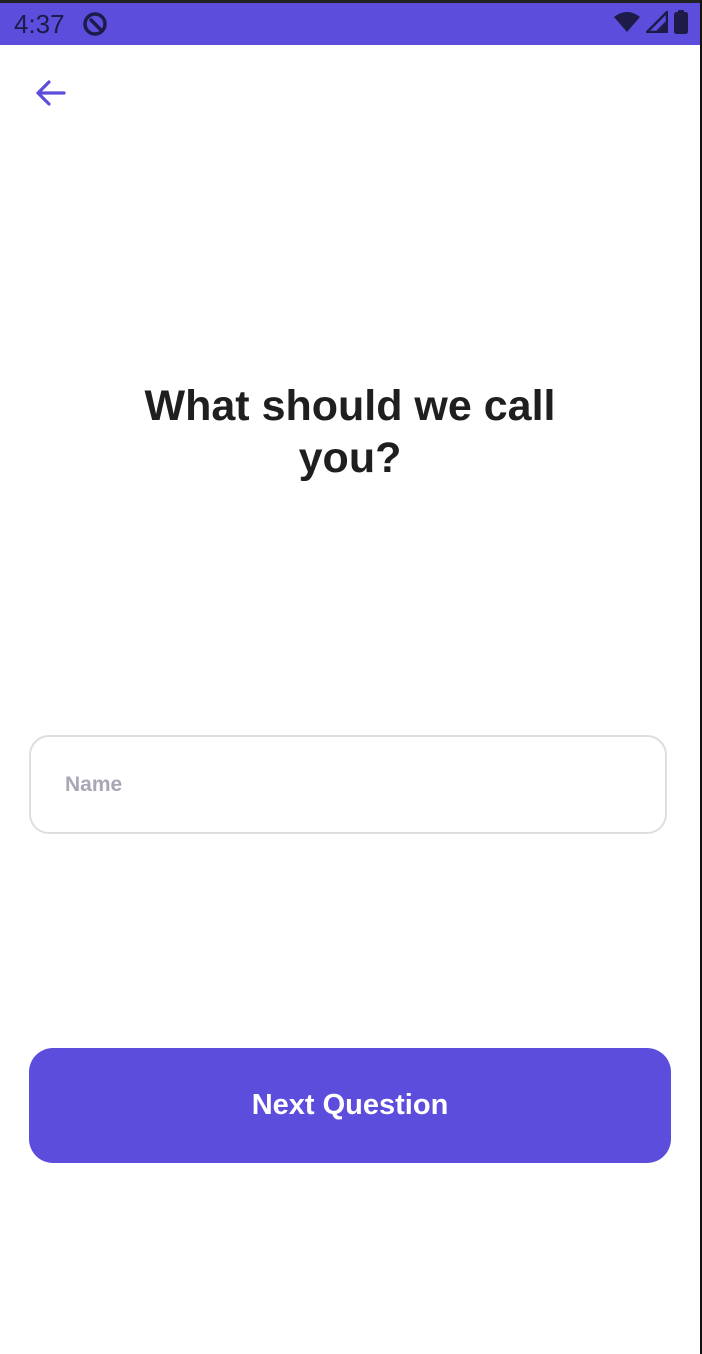 The image size is (702, 1354). What do you see at coordinates (657, 24) in the screenshot?
I see `cellular-signal-icon` at bounding box center [657, 24].